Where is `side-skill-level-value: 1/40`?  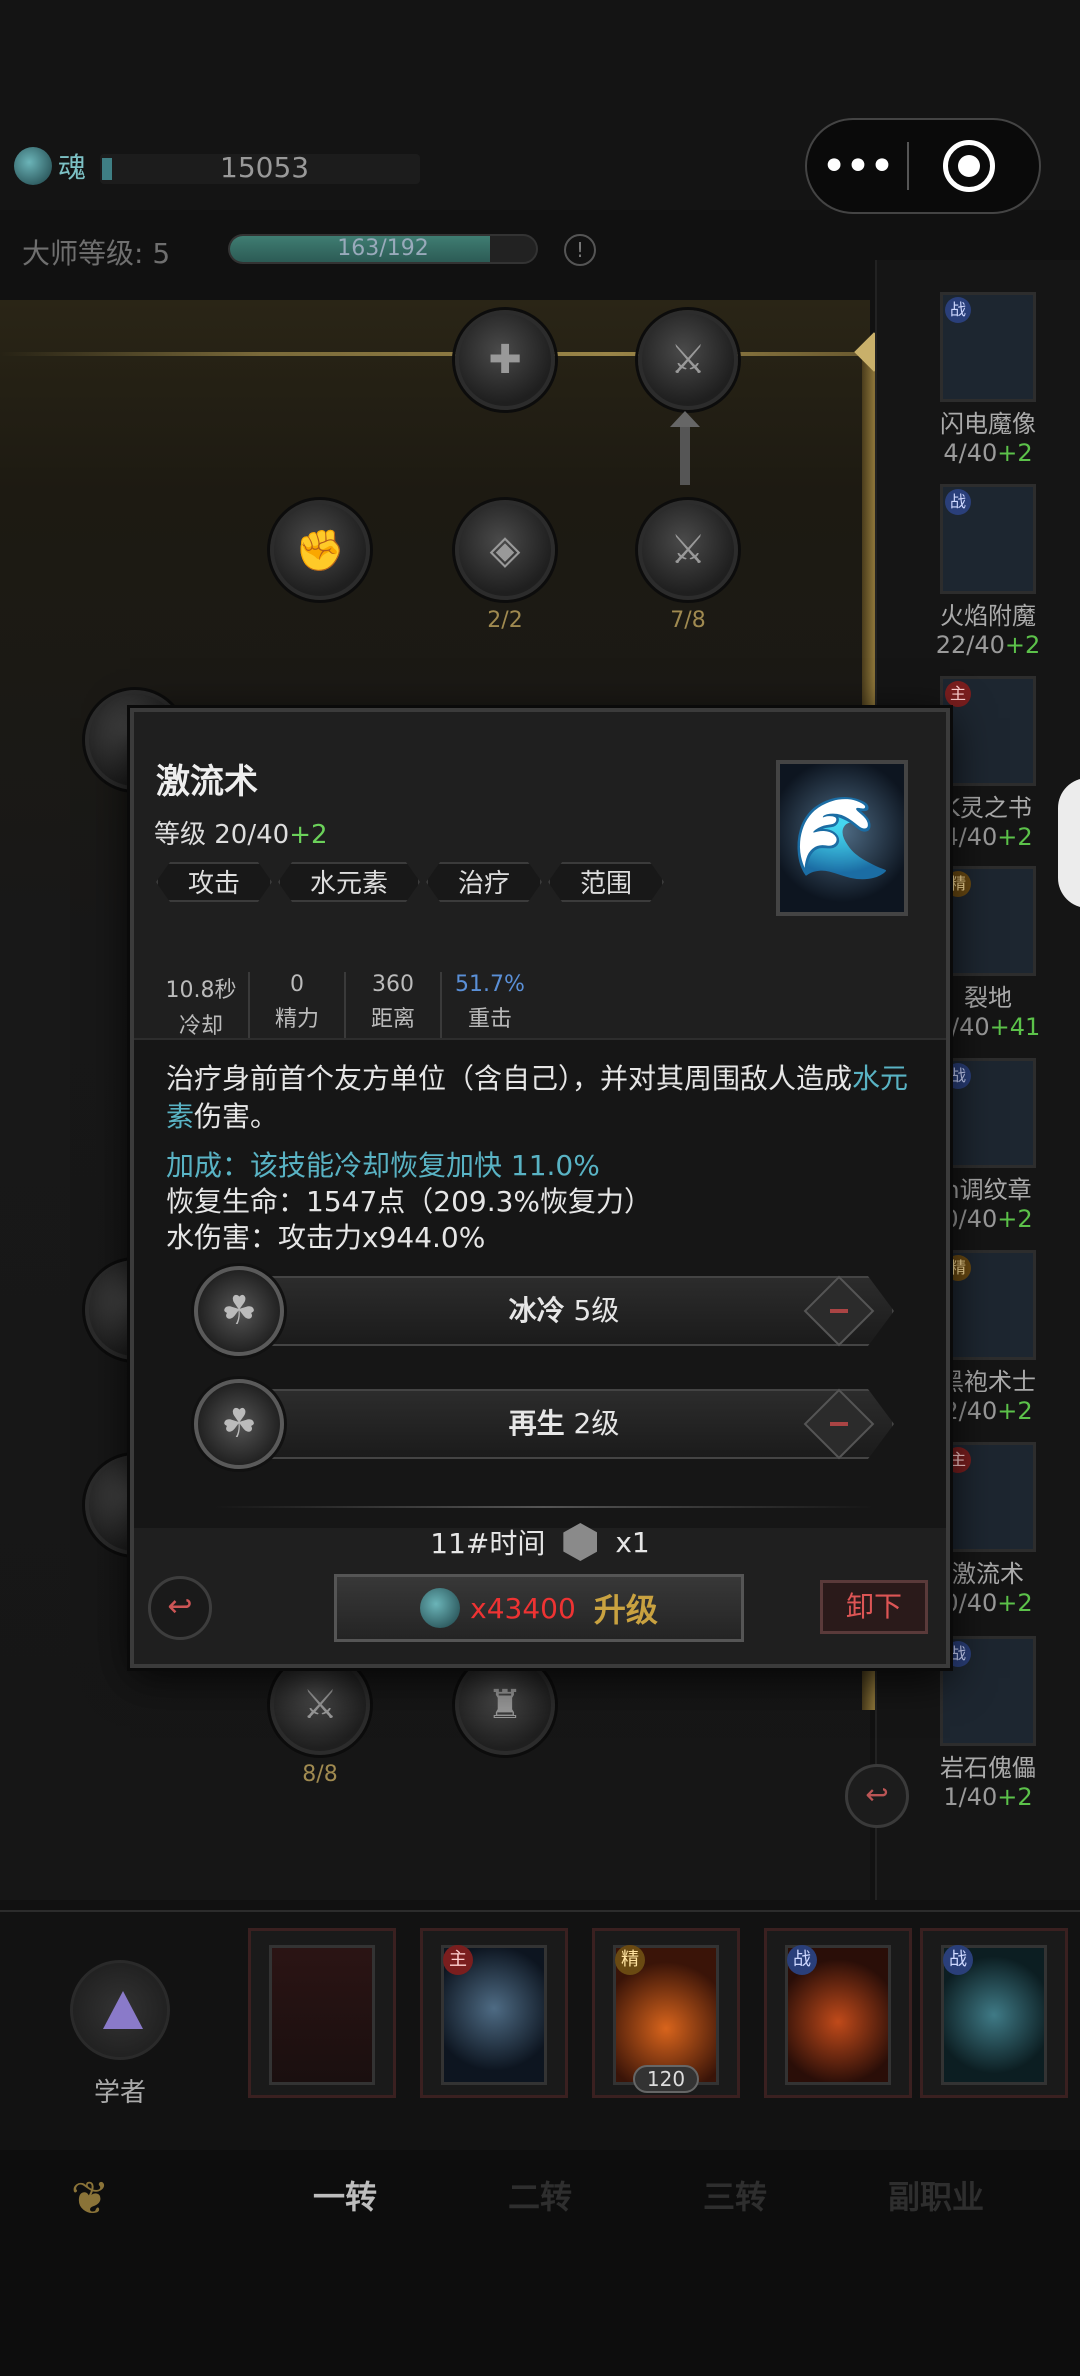 side-skill-level-value: 1/40 is located at coordinates (970, 1797).